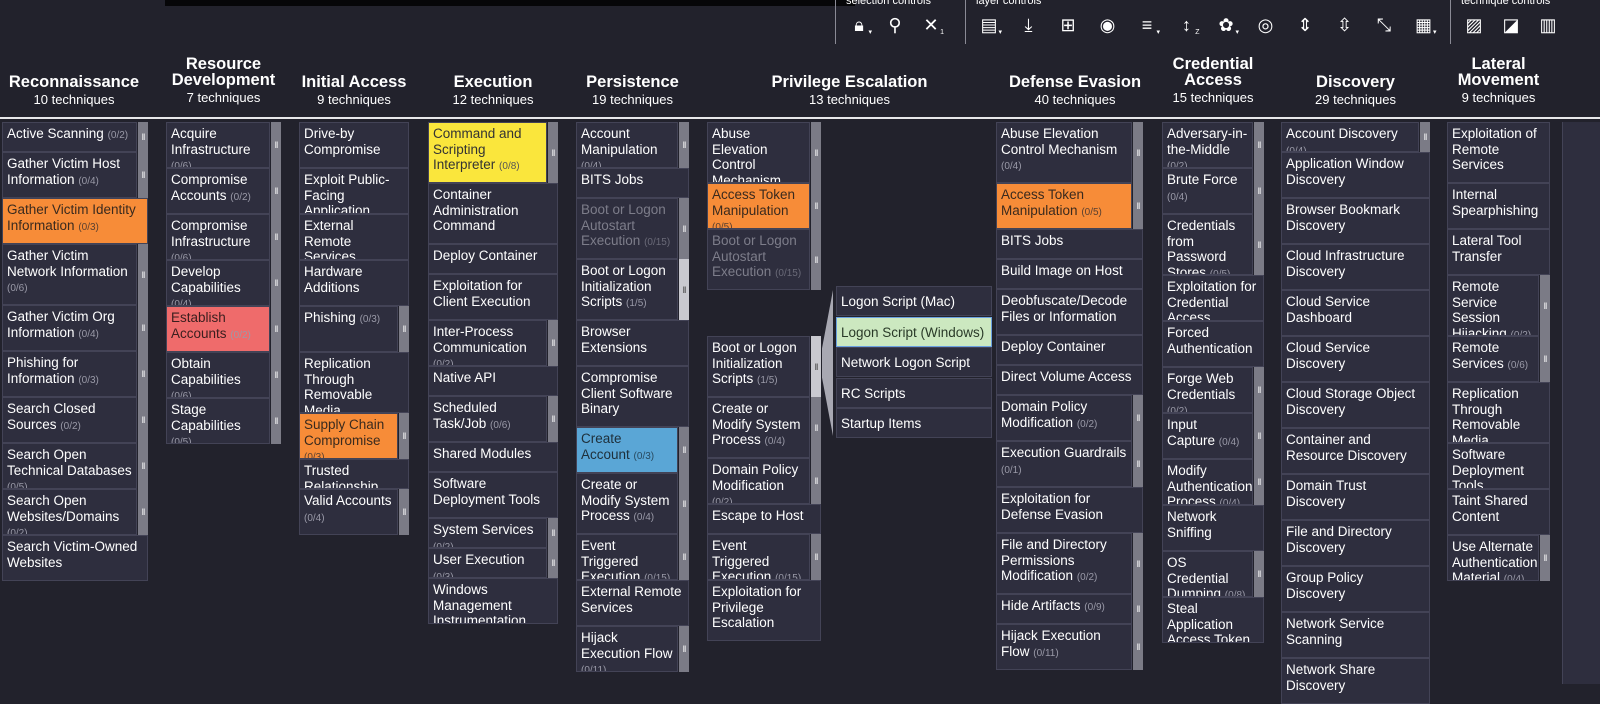  What do you see at coordinates (1075, 91) in the screenshot?
I see `tactic-header: Defense Evasion 40 techniques` at bounding box center [1075, 91].